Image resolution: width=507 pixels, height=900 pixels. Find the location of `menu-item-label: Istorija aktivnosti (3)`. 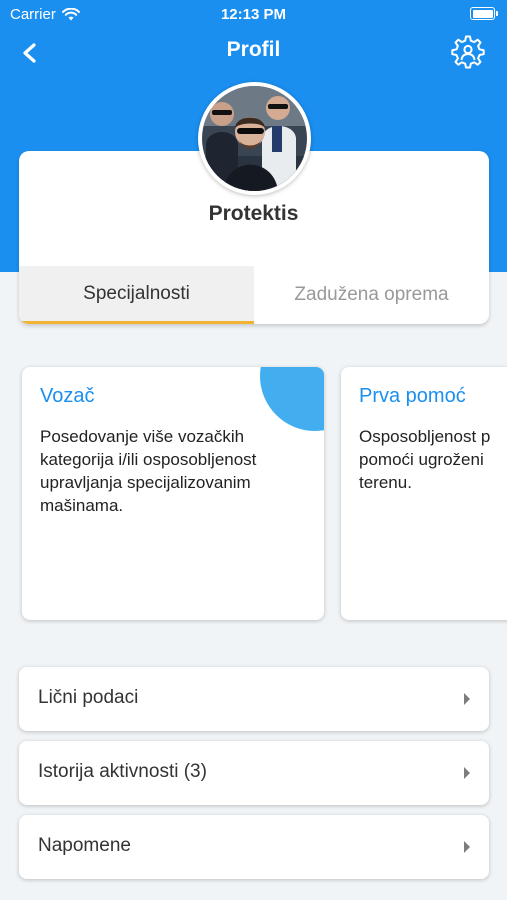

menu-item-label: Istorija aktivnosti (3) is located at coordinates (122, 771).